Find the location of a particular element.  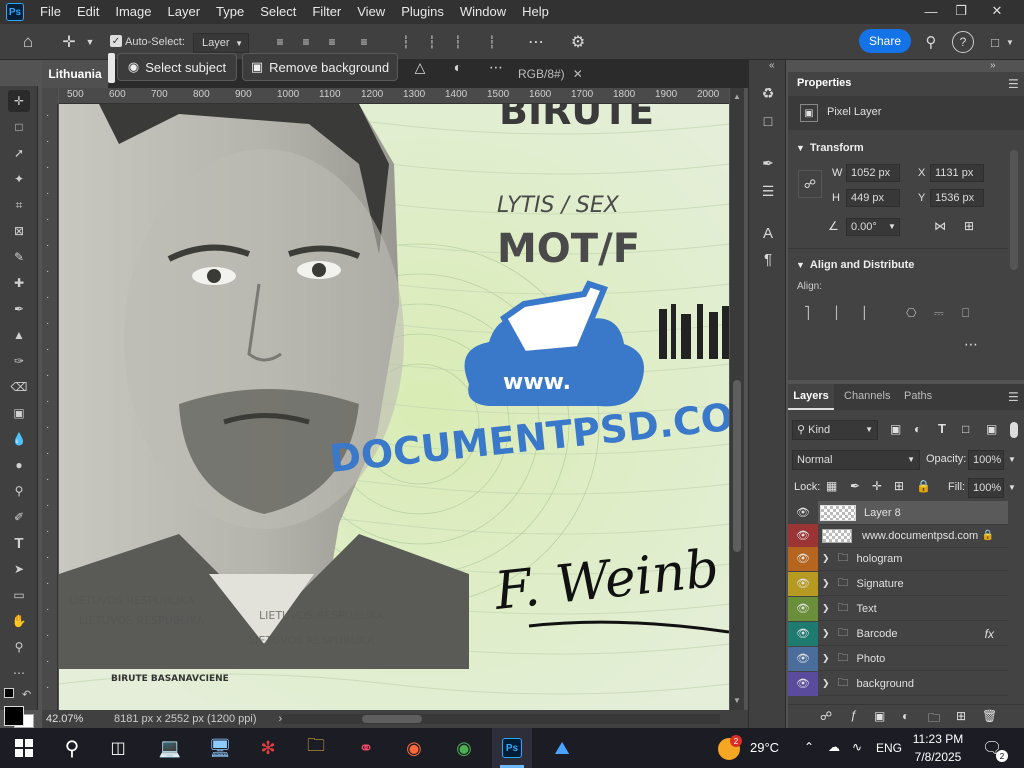

select-subject-button: ◉ Select subject is located at coordinates (177, 67).